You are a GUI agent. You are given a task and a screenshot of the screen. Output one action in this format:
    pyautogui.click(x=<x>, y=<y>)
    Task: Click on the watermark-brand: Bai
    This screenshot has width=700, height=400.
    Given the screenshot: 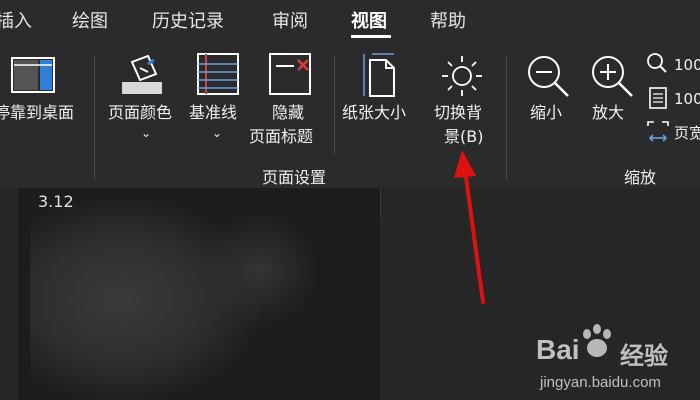 What is the action you would take?
    pyautogui.click(x=558, y=349)
    